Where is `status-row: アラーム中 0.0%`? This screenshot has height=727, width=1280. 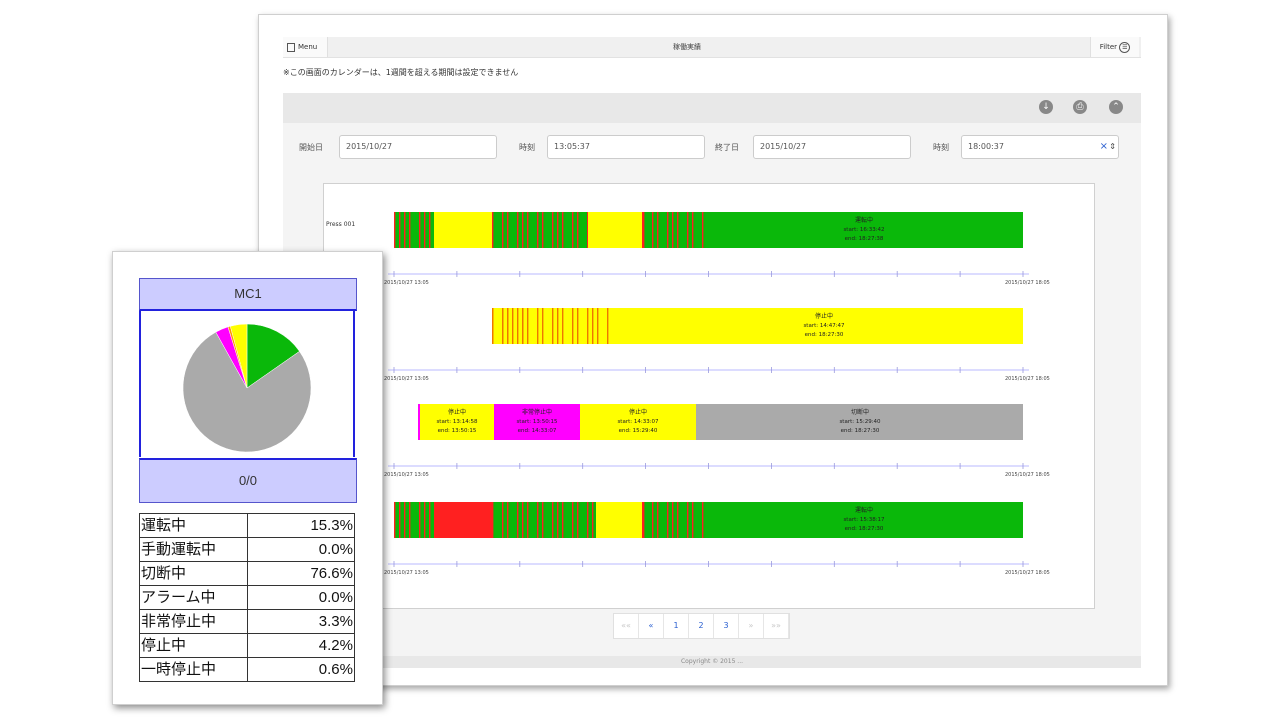 status-row: アラーム中 0.0% is located at coordinates (247, 597).